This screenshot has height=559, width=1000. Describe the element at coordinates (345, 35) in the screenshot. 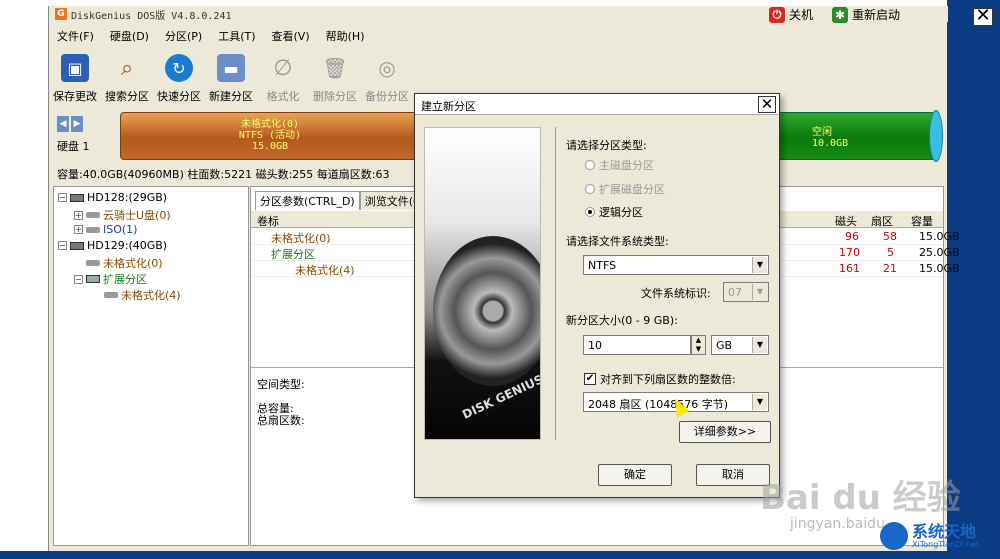

I see `menu-help: 帮助(H)` at that location.